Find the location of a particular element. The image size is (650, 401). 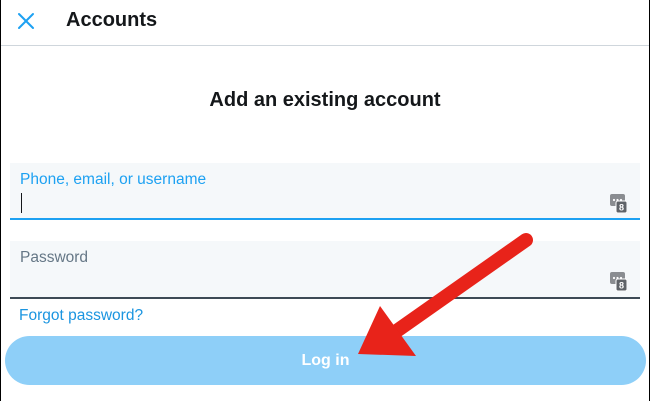

forgot-password-link: Forgot password? is located at coordinates (81, 316).